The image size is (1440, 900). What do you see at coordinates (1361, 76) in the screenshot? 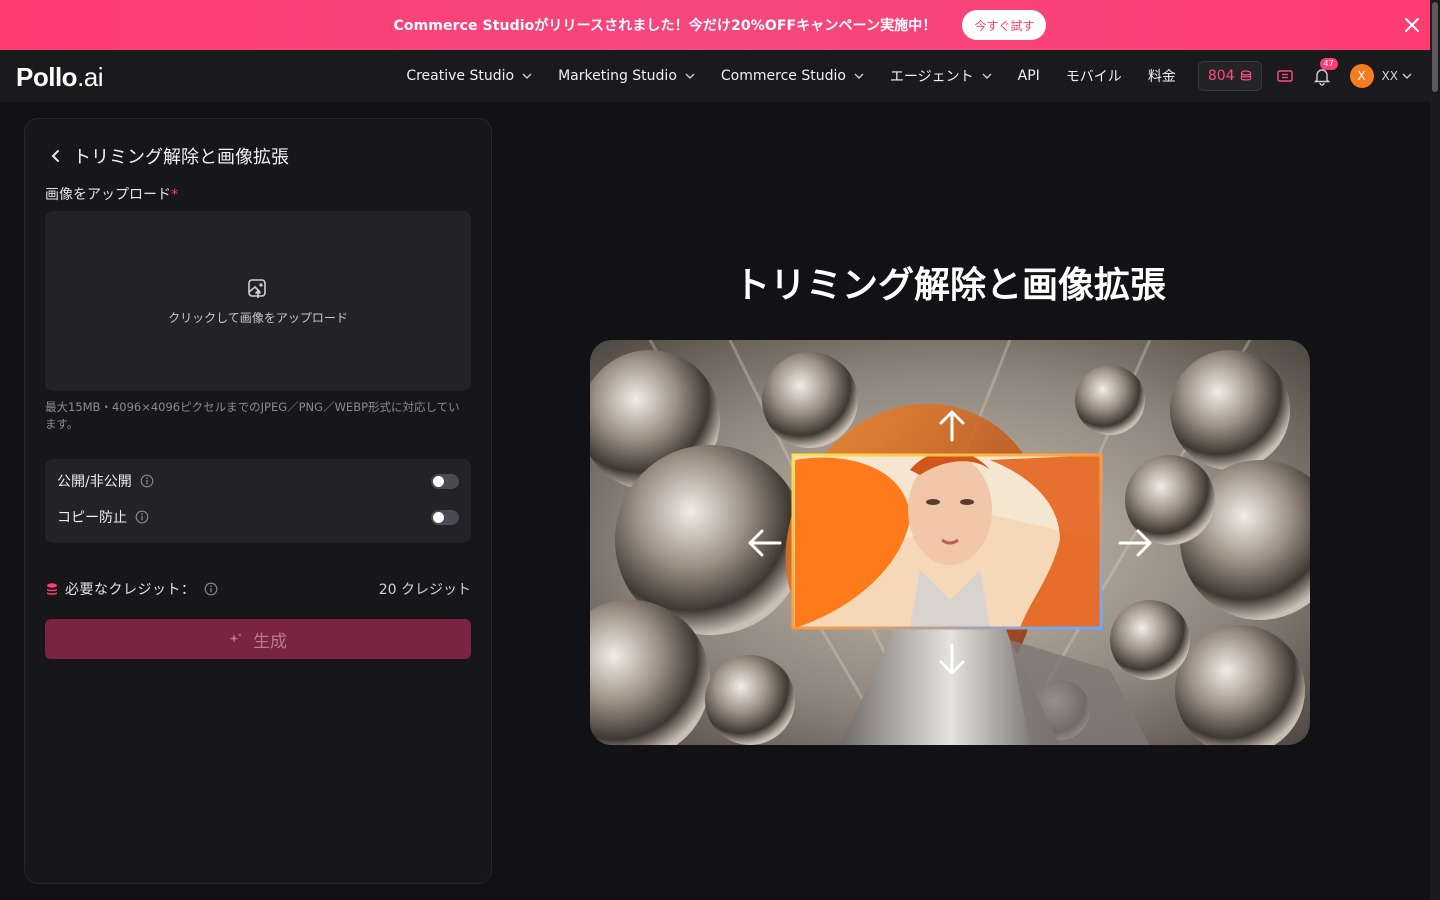
I see `avatar: X` at bounding box center [1361, 76].